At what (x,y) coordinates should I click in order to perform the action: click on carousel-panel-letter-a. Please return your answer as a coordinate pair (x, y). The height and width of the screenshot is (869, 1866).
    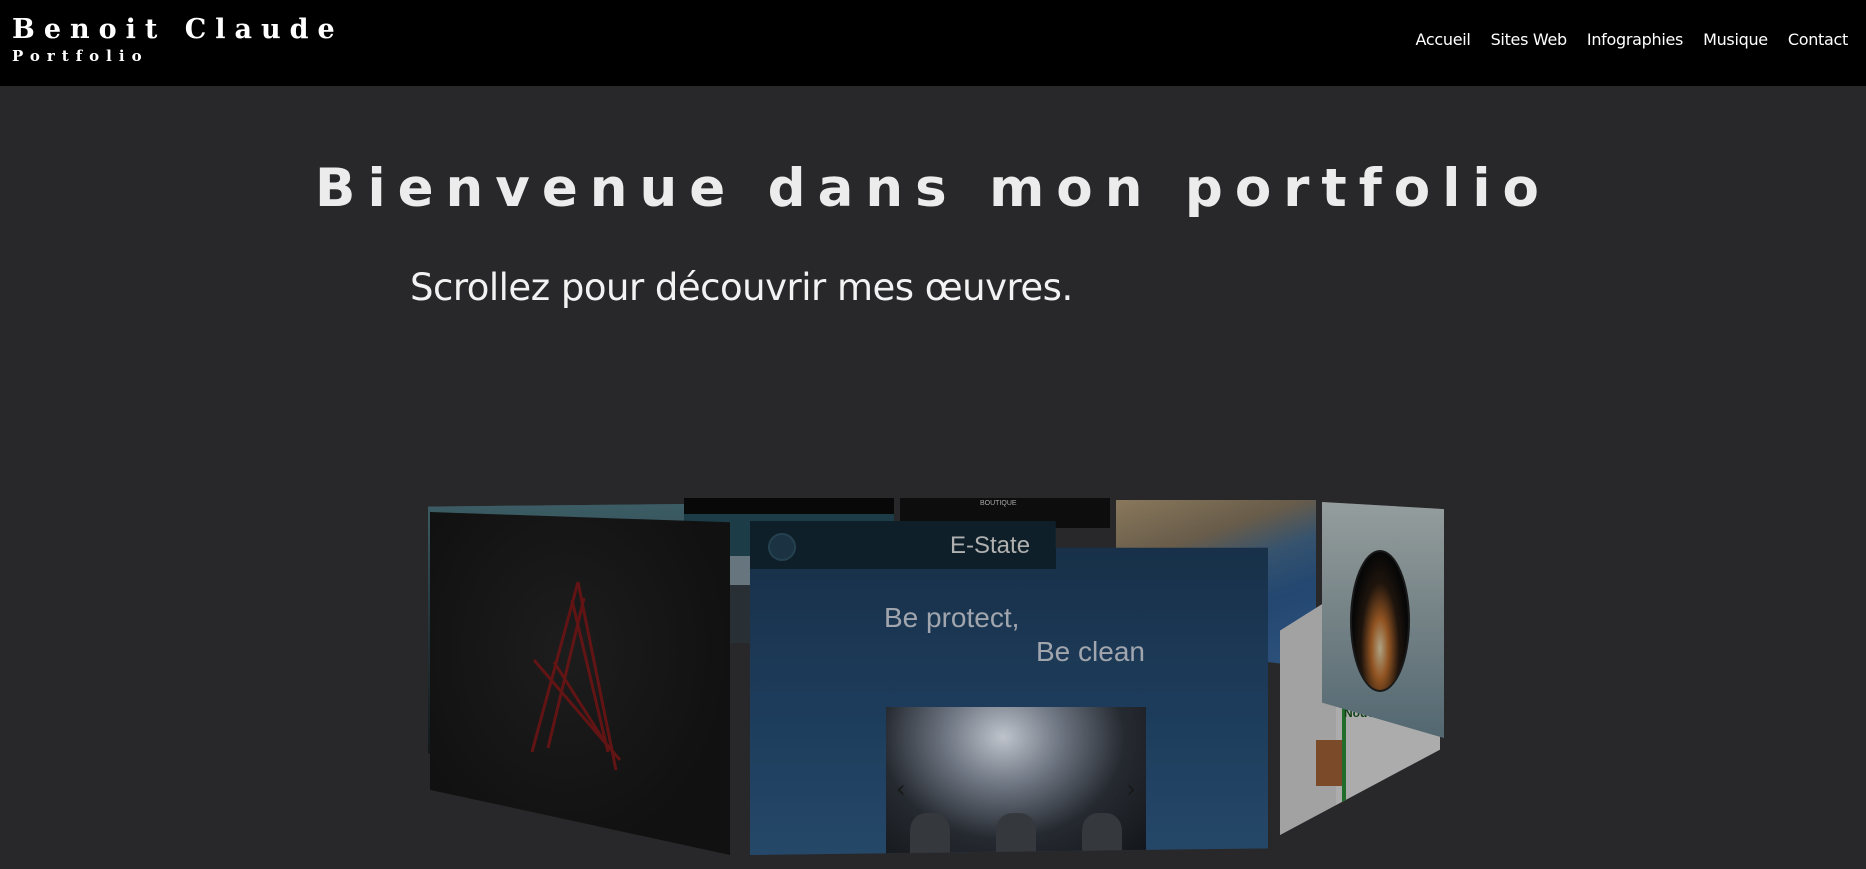
    Looking at the image, I should click on (580, 683).